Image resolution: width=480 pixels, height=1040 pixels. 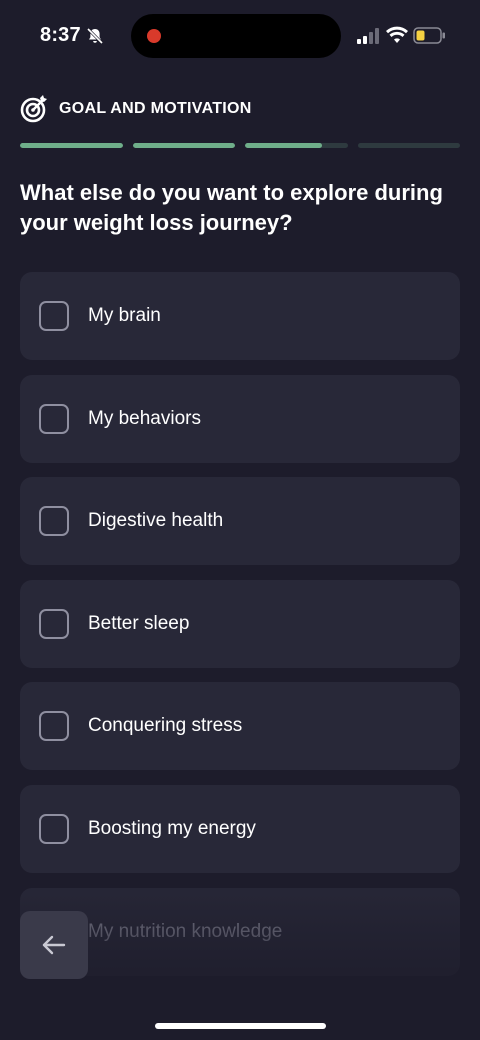 What do you see at coordinates (156, 521) in the screenshot?
I see `option-label: Digestive health` at bounding box center [156, 521].